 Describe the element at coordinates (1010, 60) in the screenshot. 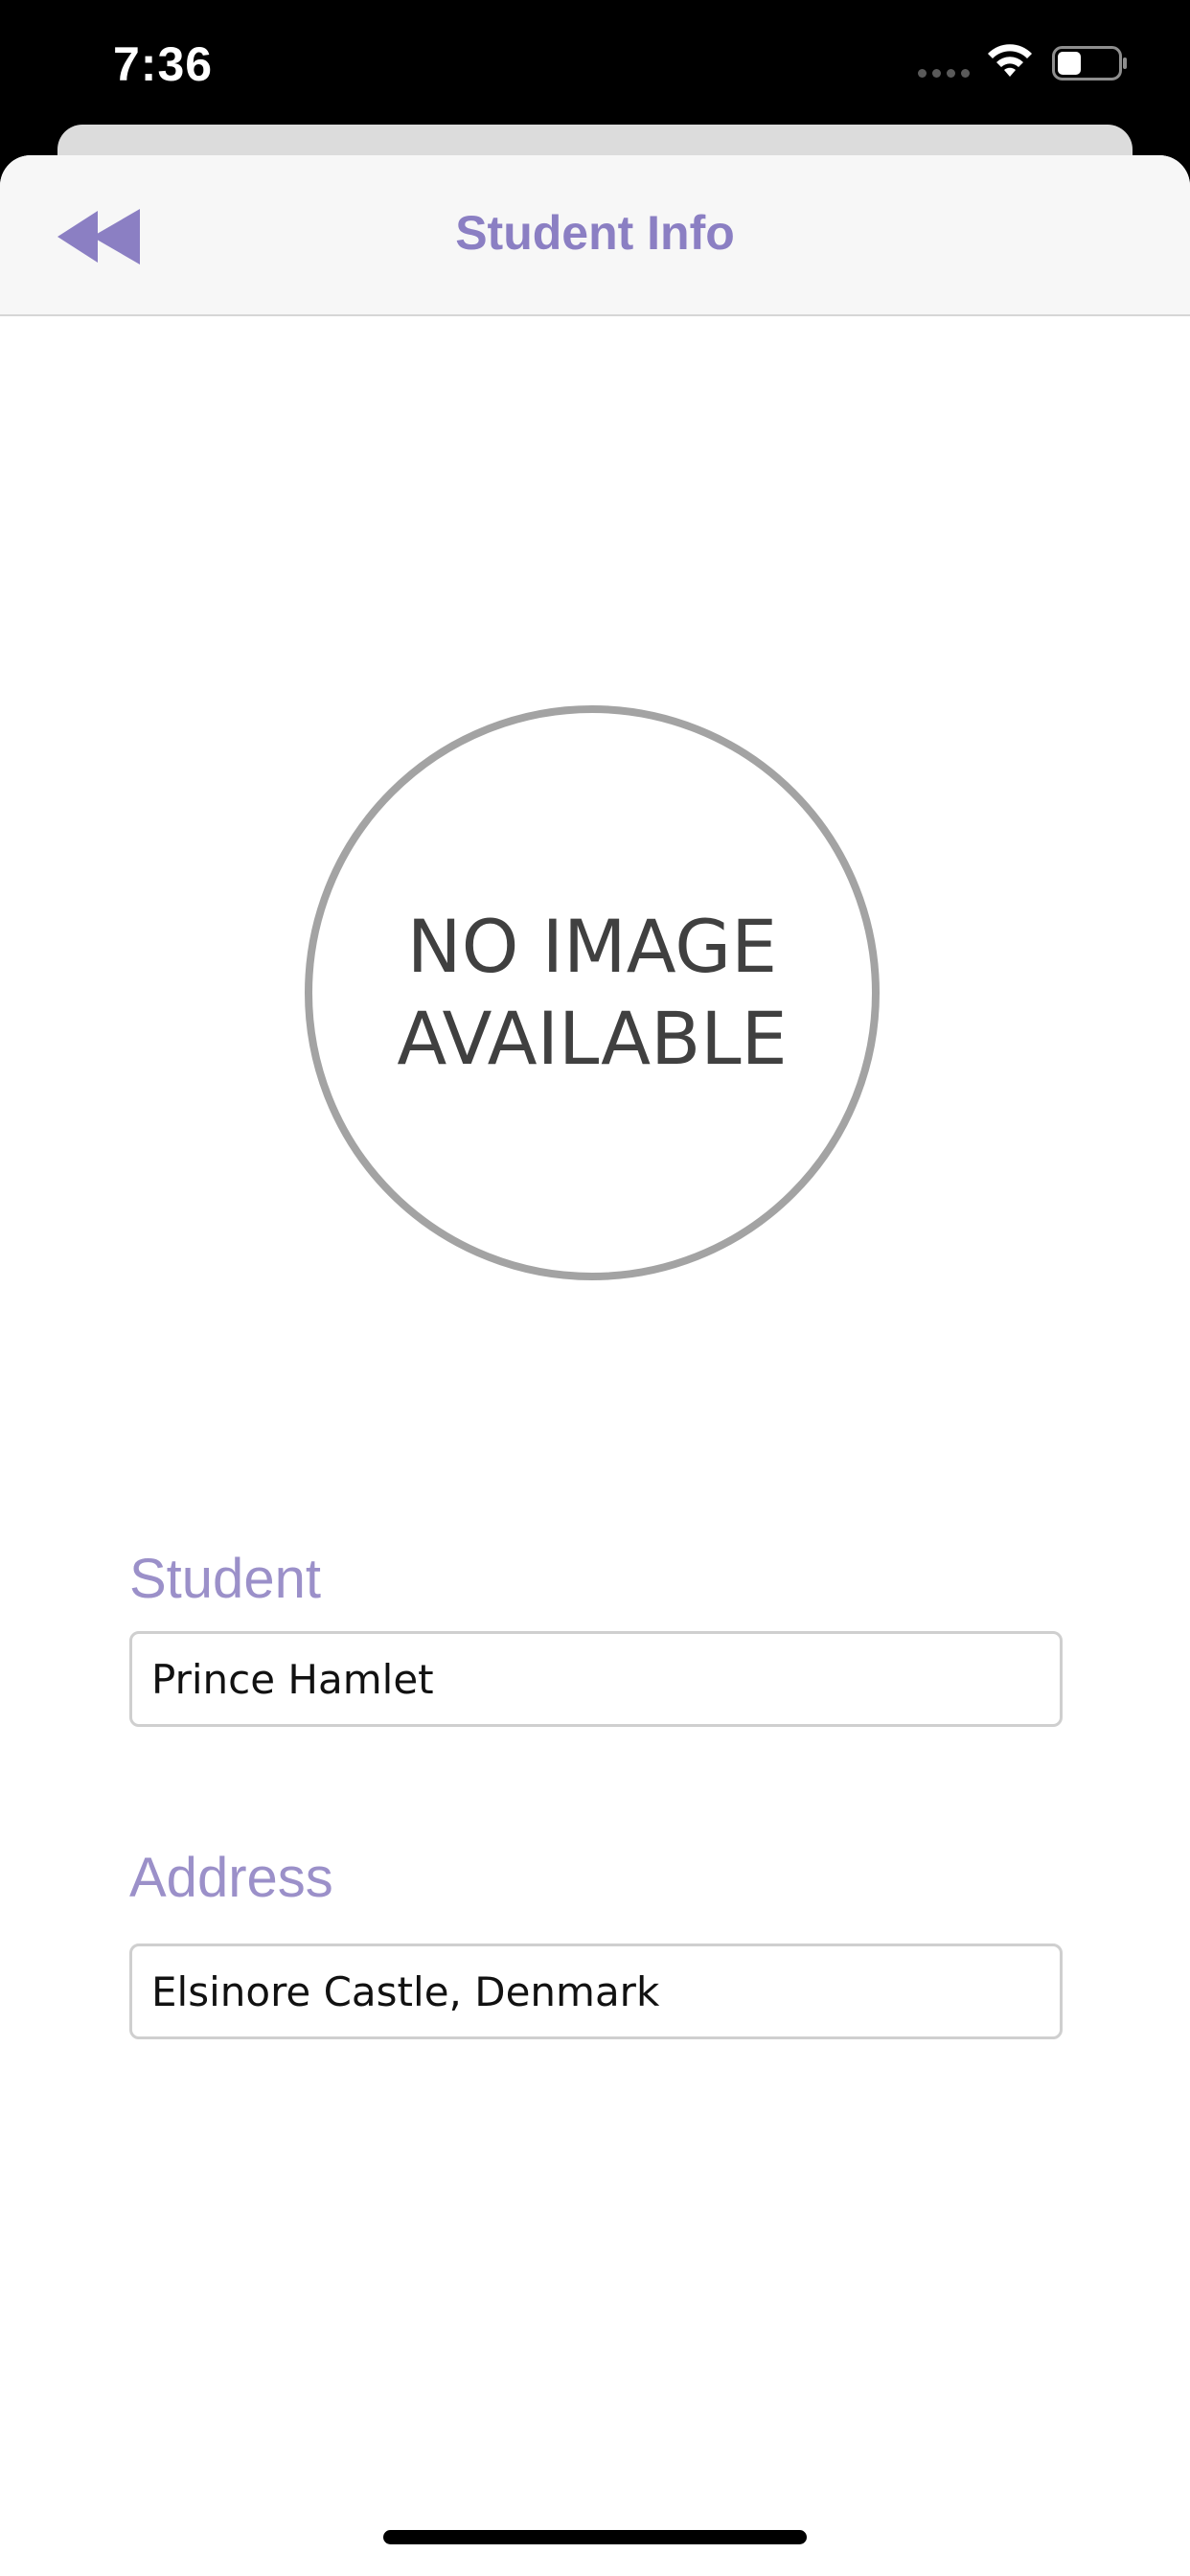

I see `wifi-icon` at that location.